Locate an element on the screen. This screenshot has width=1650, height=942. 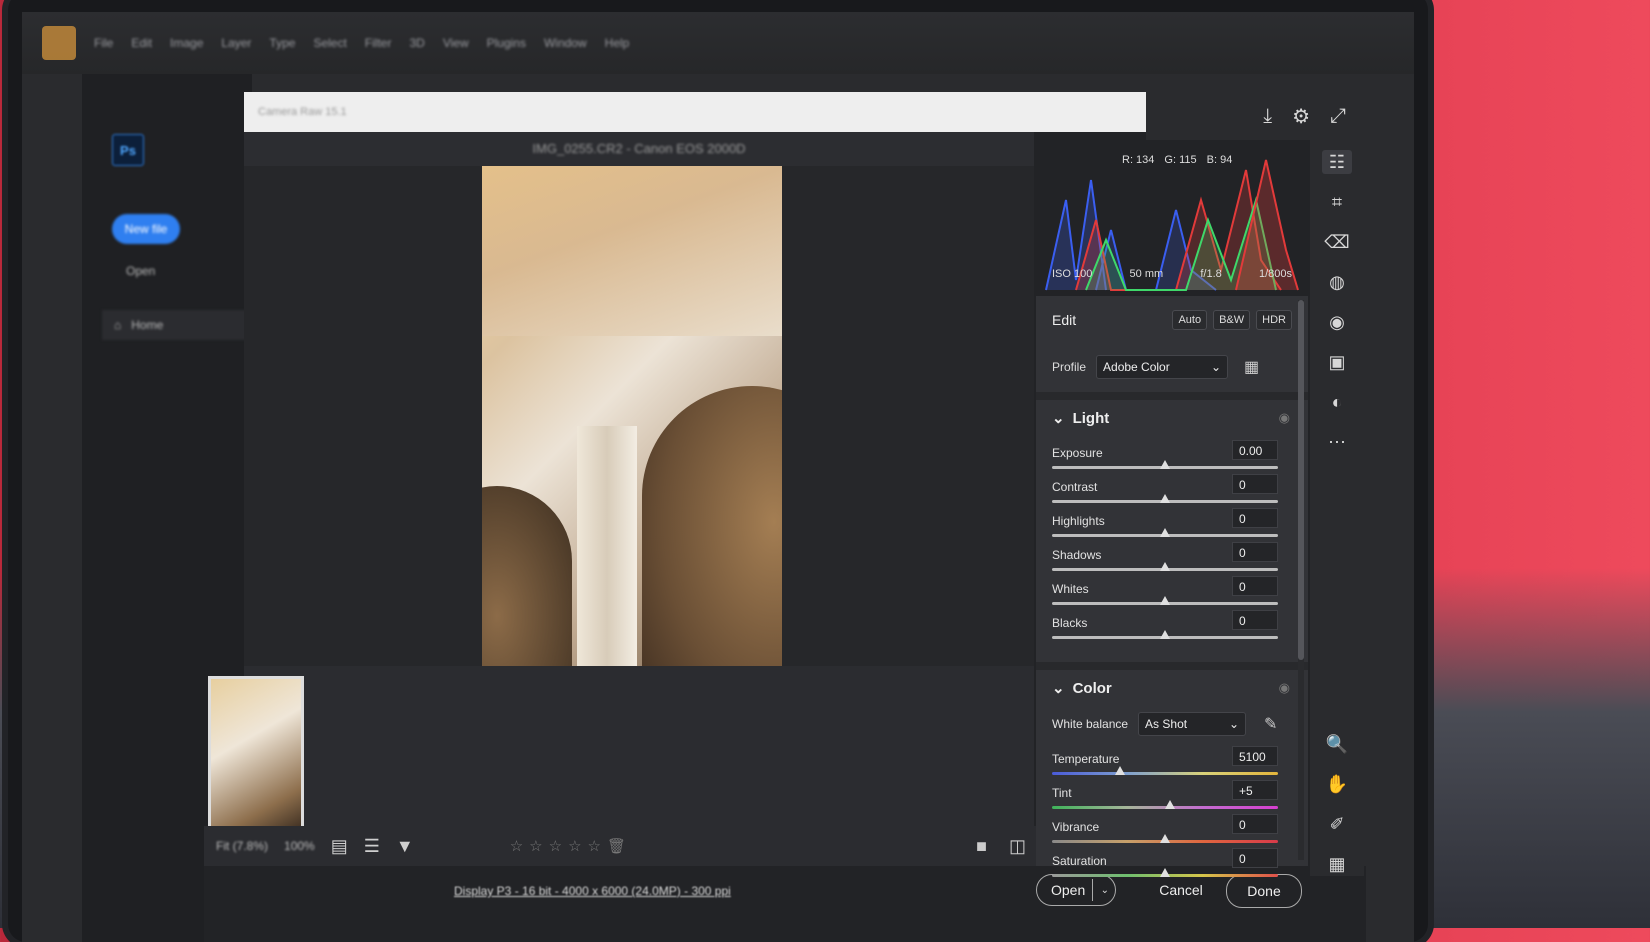
menu-plugins: Plugins is located at coordinates (506, 43).